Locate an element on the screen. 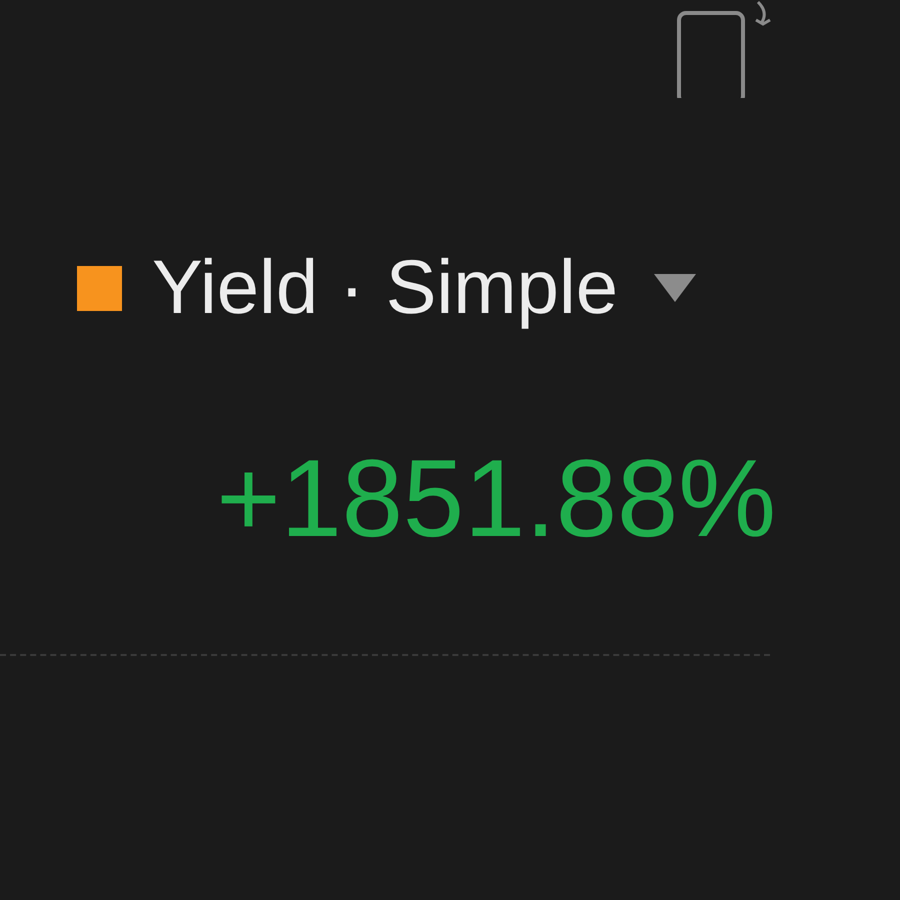  caret-icon is located at coordinates (675, 288).